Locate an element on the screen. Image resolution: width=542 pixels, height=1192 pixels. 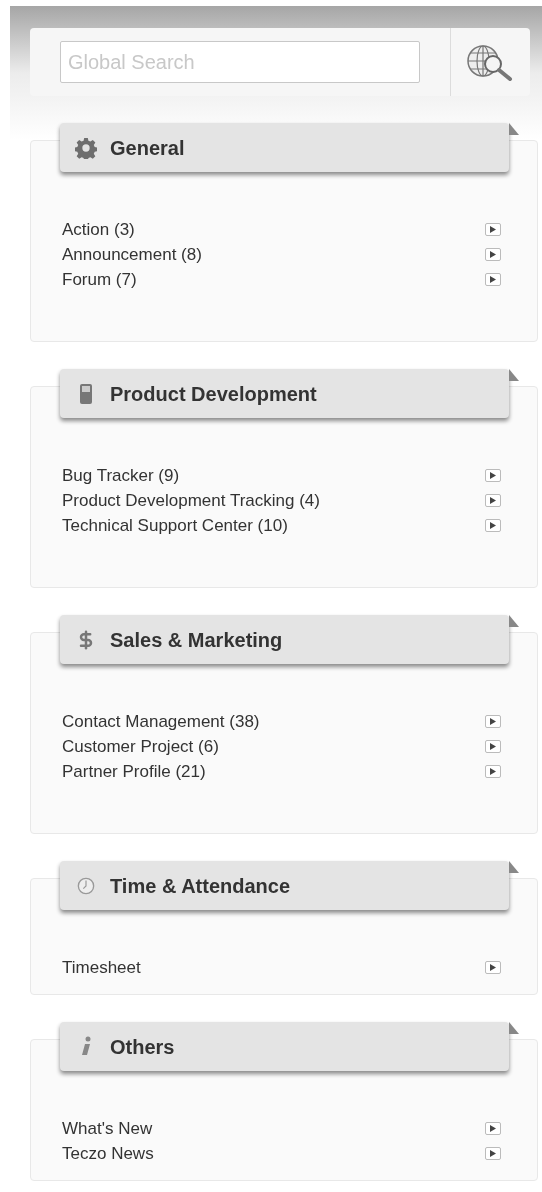
menu-link: Action (3) is located at coordinates (98, 229).